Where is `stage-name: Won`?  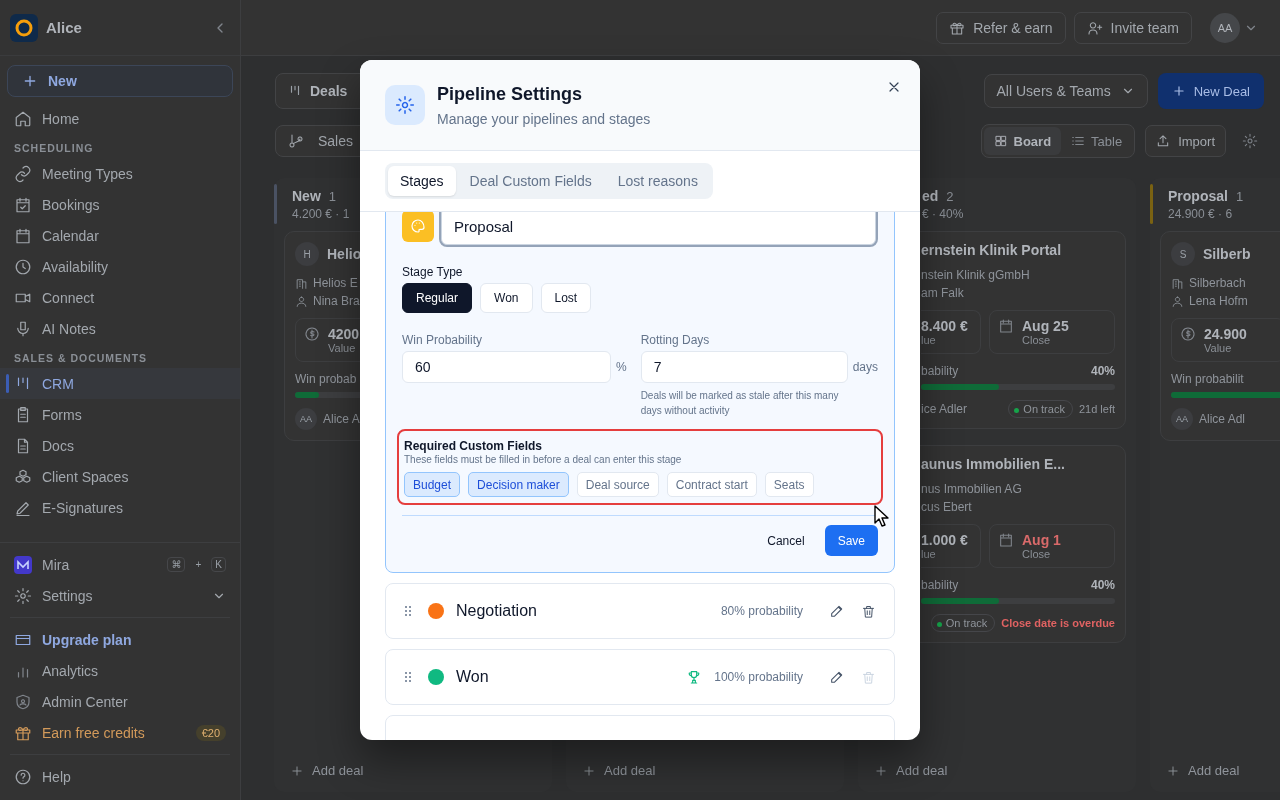
stage-name: Won is located at coordinates (472, 677).